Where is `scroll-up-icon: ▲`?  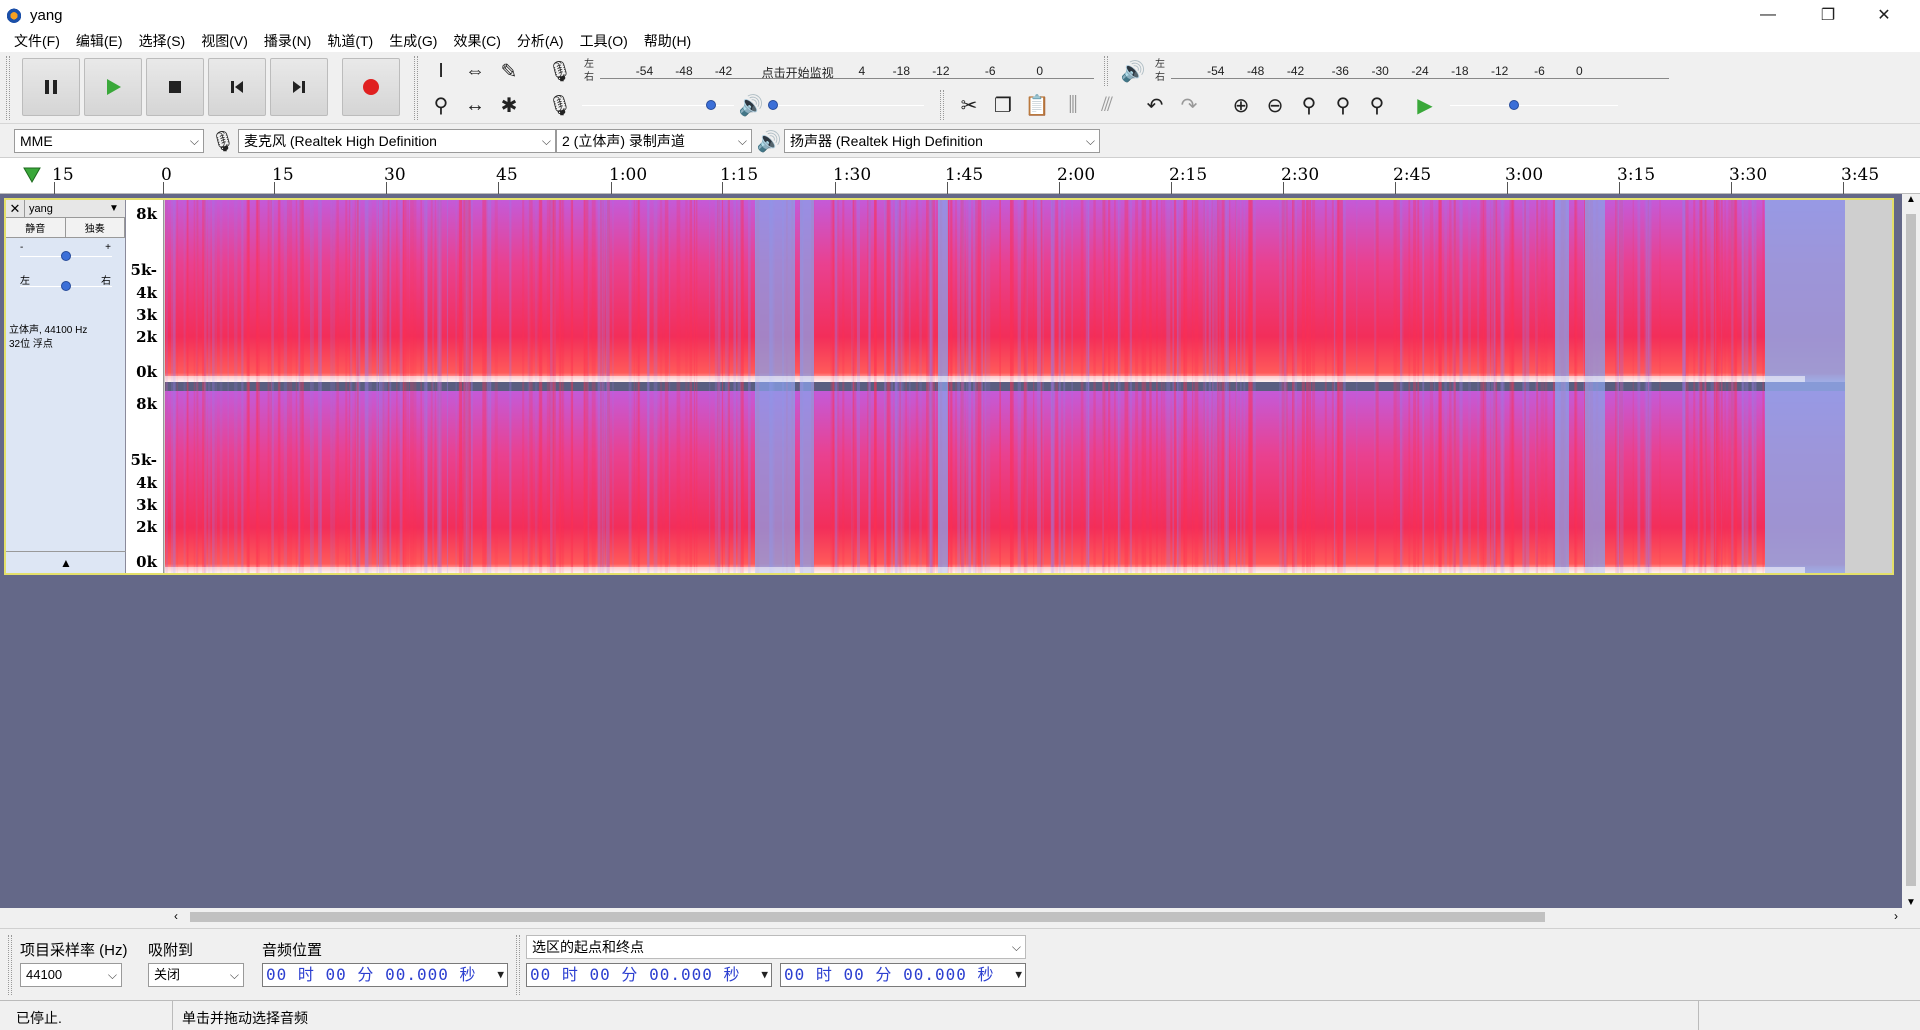 scroll-up-icon: ▲ is located at coordinates (1911, 199).